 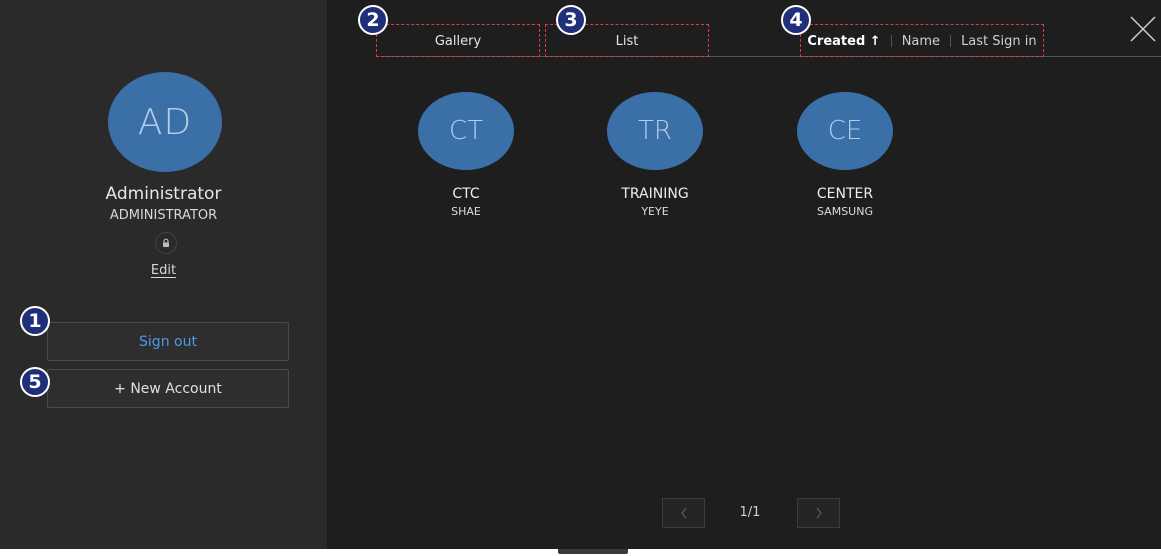 What do you see at coordinates (655, 194) in the screenshot?
I see `account-name: TRAINING` at bounding box center [655, 194].